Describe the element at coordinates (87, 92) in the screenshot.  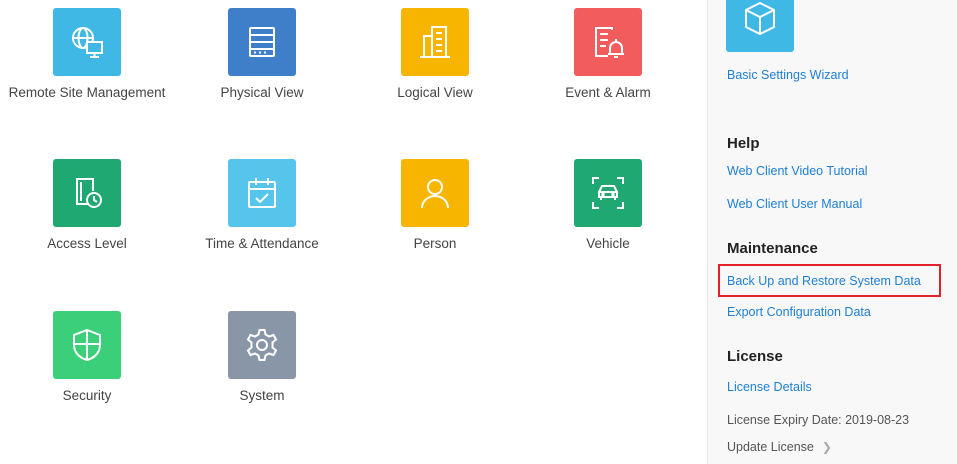
I see `module-label: Remote Site Management` at that location.